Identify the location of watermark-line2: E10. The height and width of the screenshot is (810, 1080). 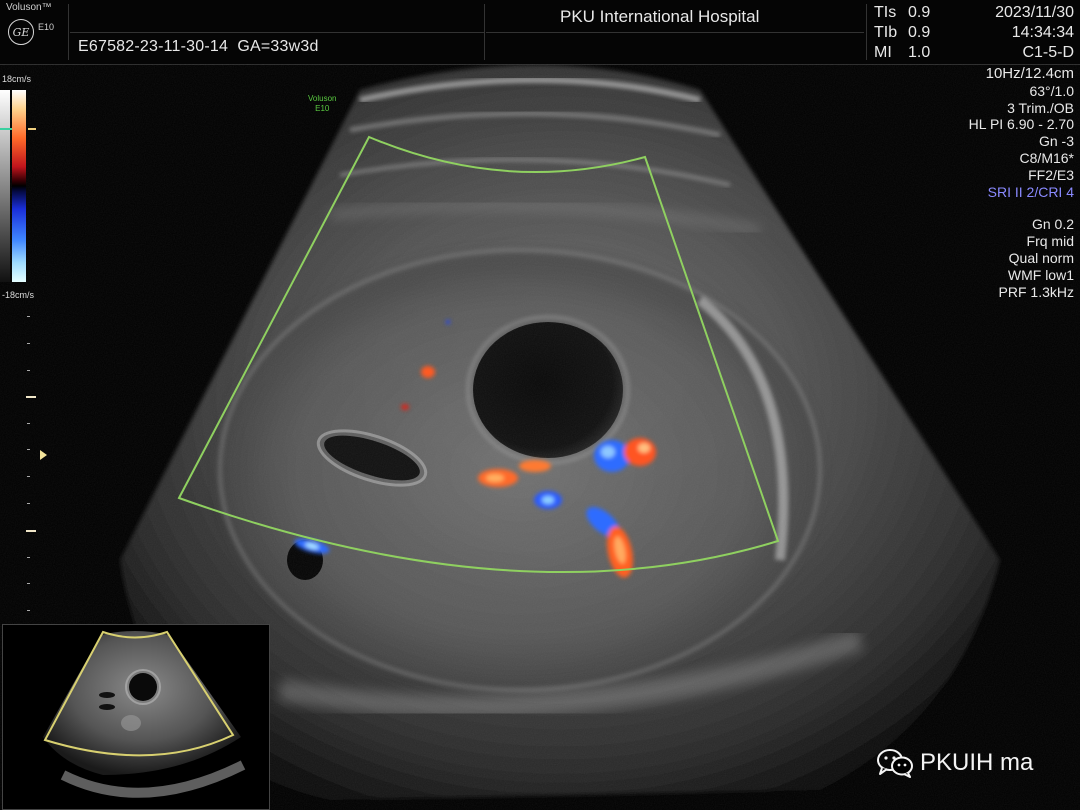
(322, 108).